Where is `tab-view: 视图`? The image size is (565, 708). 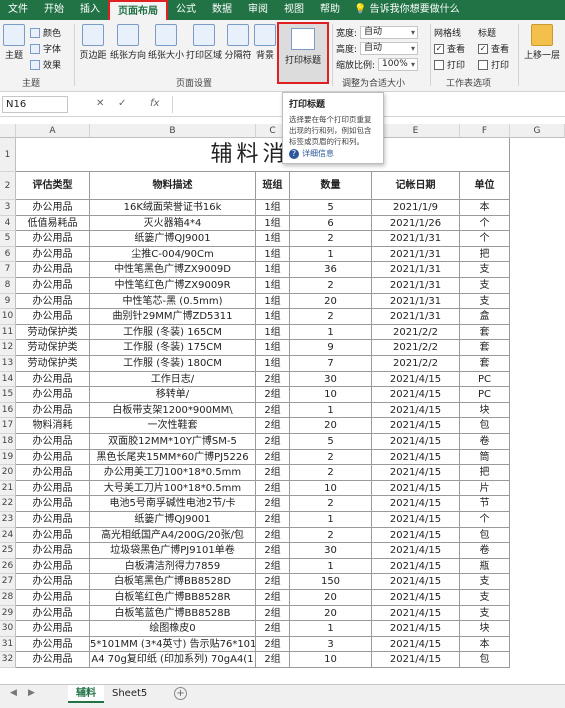 tab-view: 视图 is located at coordinates (294, 10).